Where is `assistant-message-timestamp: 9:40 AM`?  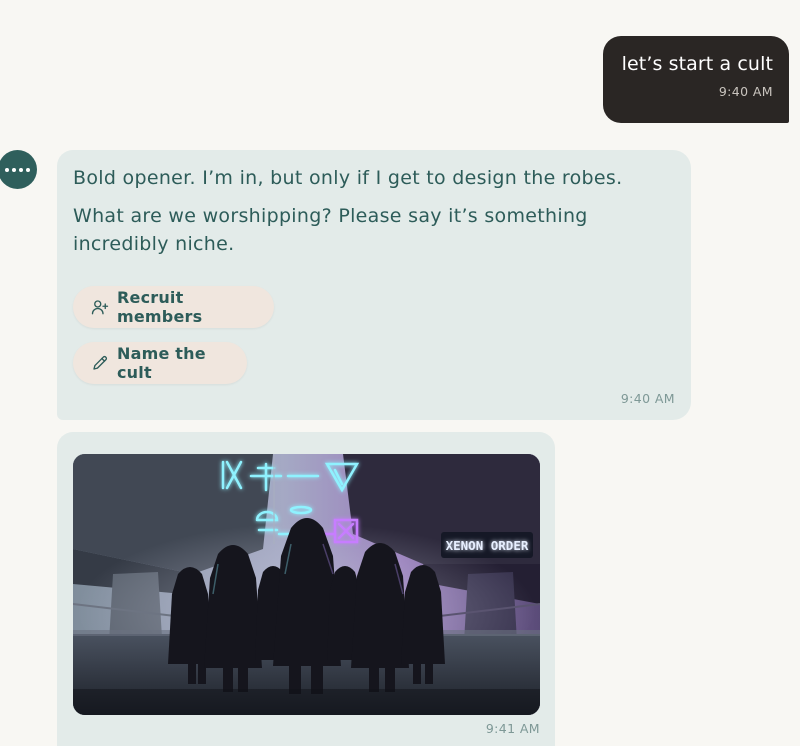
assistant-message-timestamp: 9:40 AM is located at coordinates (647, 398).